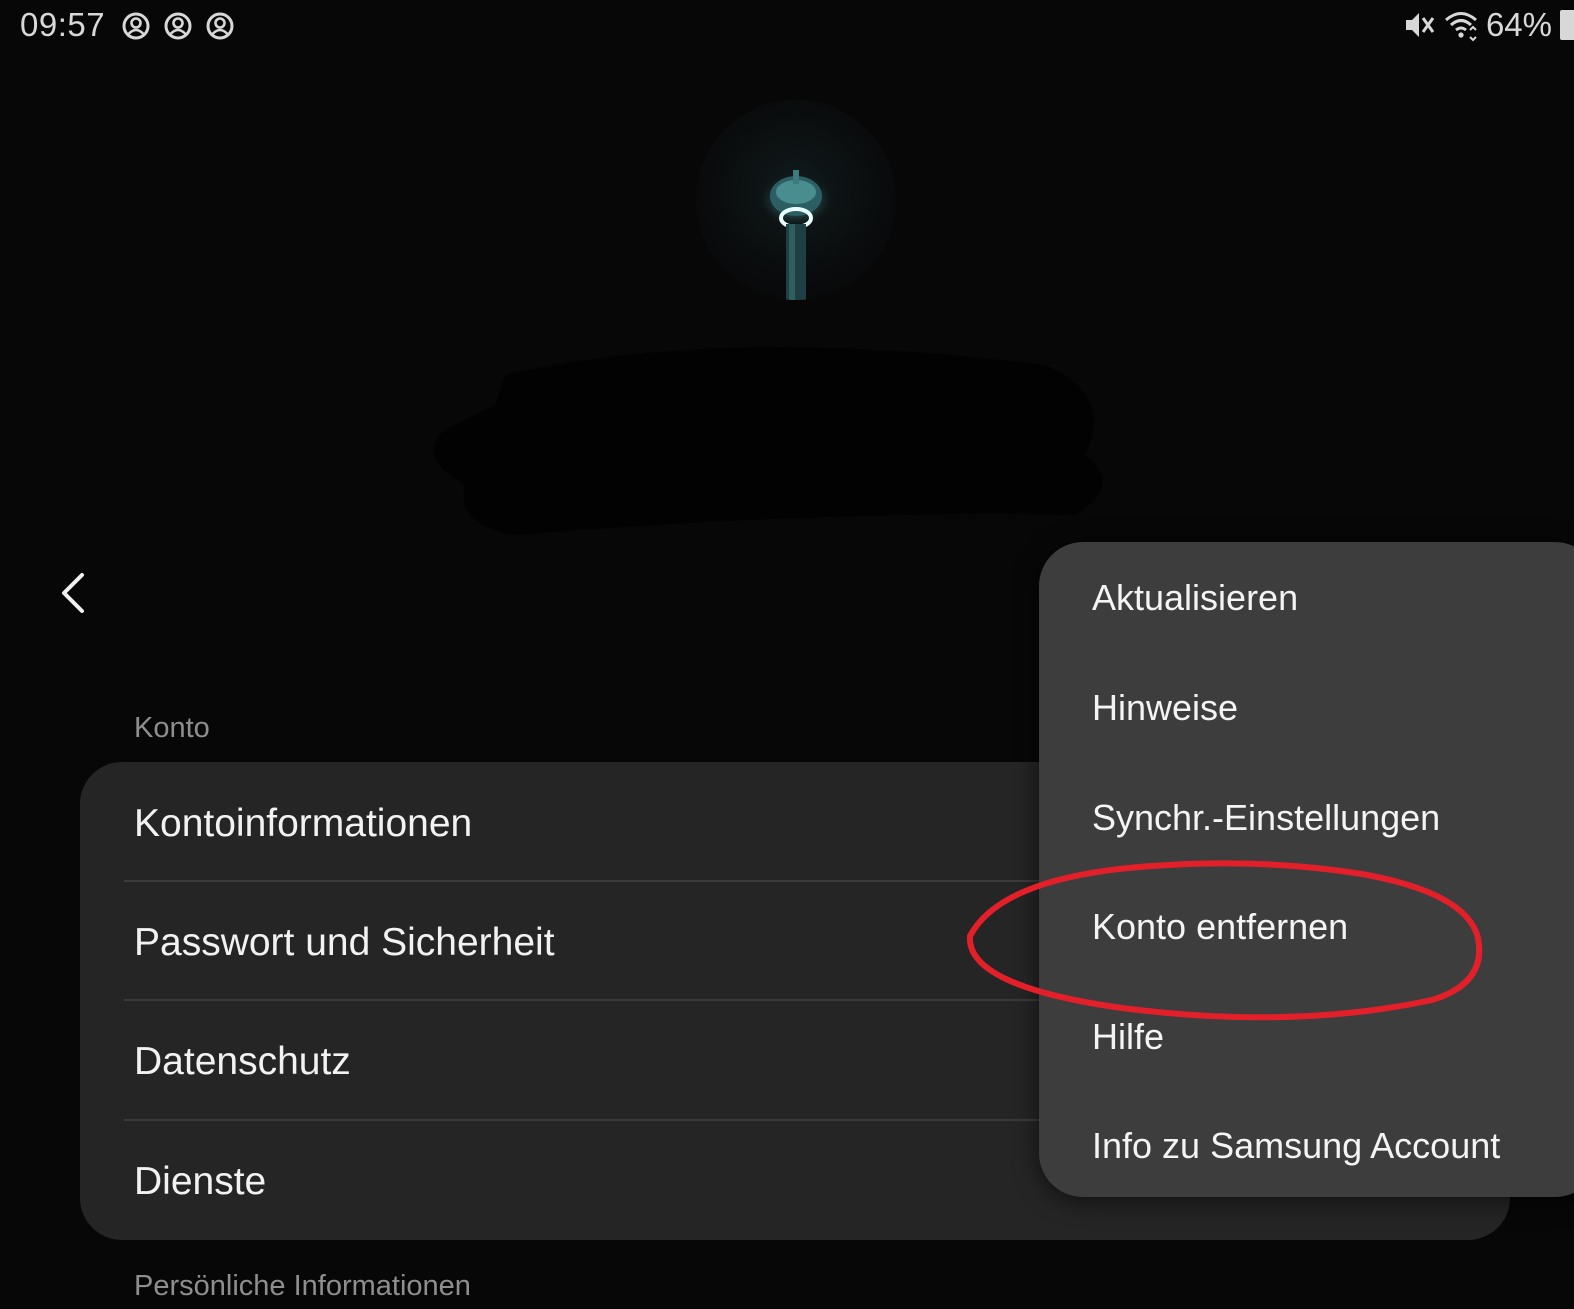 The image size is (1574, 1309). I want to click on menu-item-label: Hilfe, so click(1128, 1036).